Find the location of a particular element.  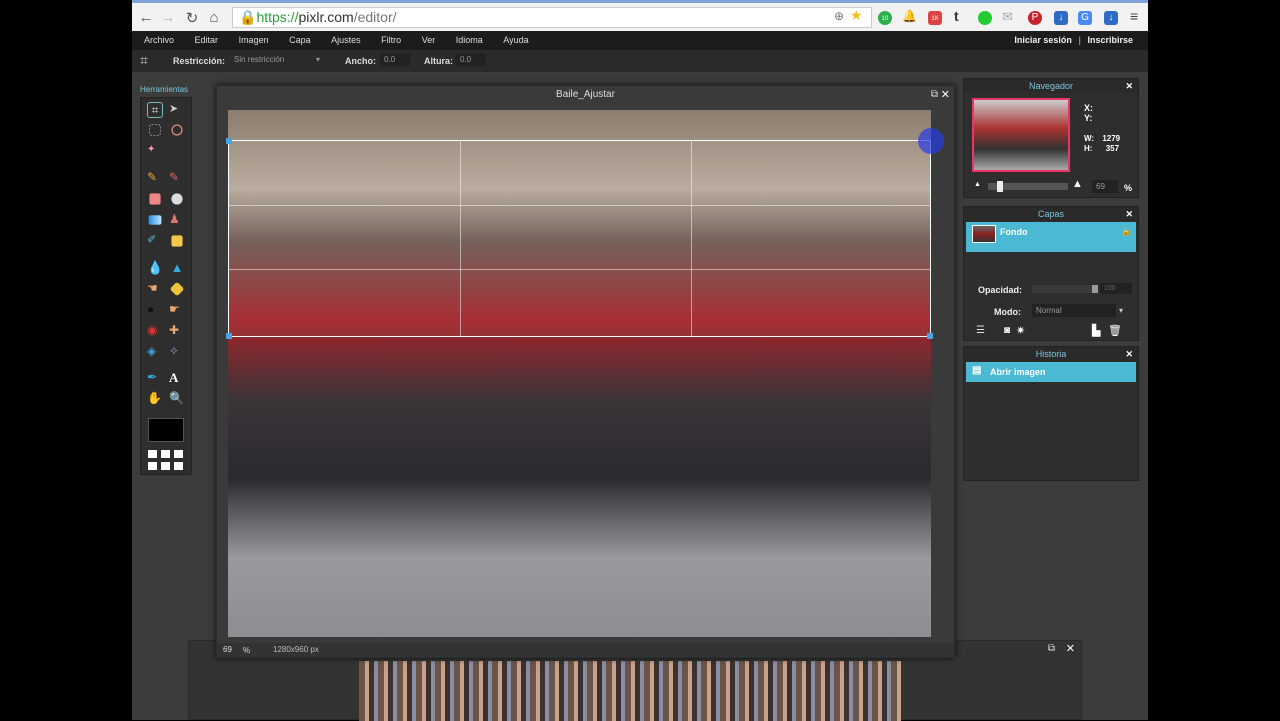

lasso-tool is located at coordinates (177, 130).